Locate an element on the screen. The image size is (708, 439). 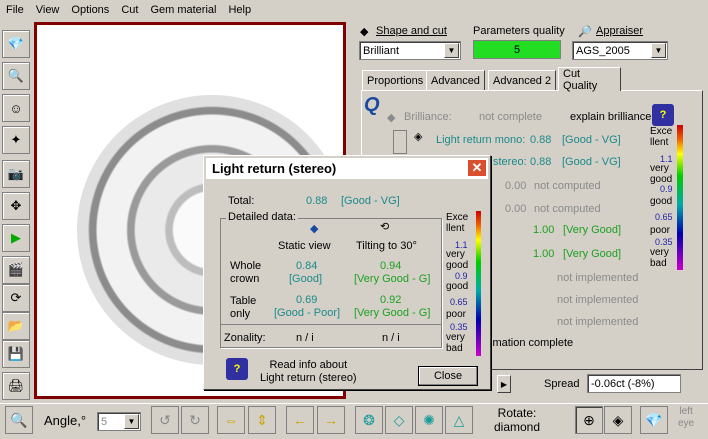
tilting-label: Tilting to 30° is located at coordinates (386, 246).